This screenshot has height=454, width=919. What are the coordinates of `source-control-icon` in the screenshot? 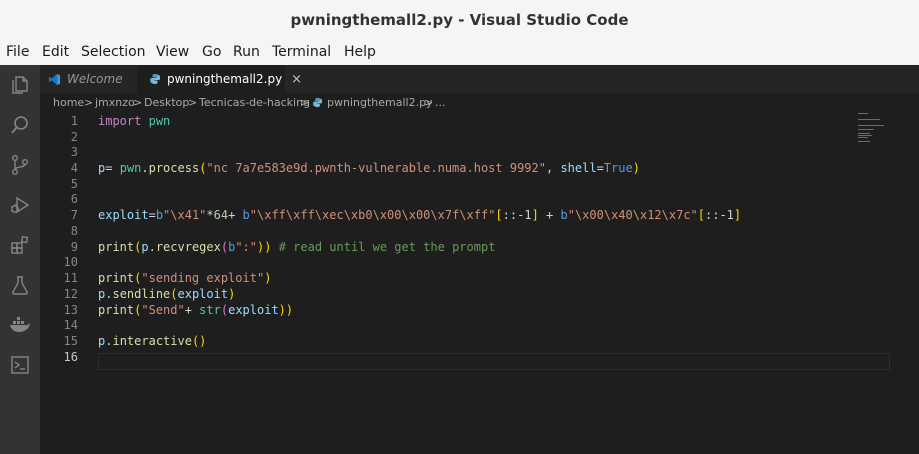 It's located at (20, 165).